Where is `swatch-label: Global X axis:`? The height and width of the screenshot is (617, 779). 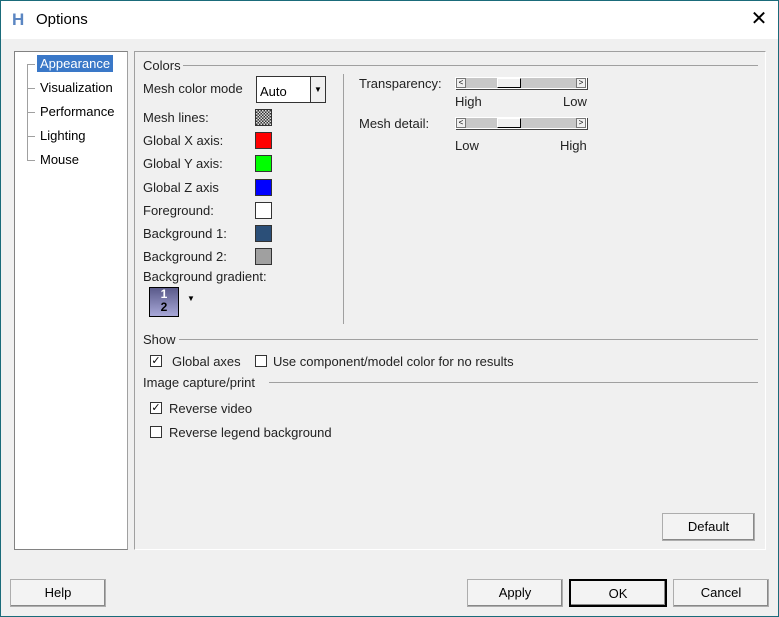
swatch-label: Global X axis: is located at coordinates (183, 141).